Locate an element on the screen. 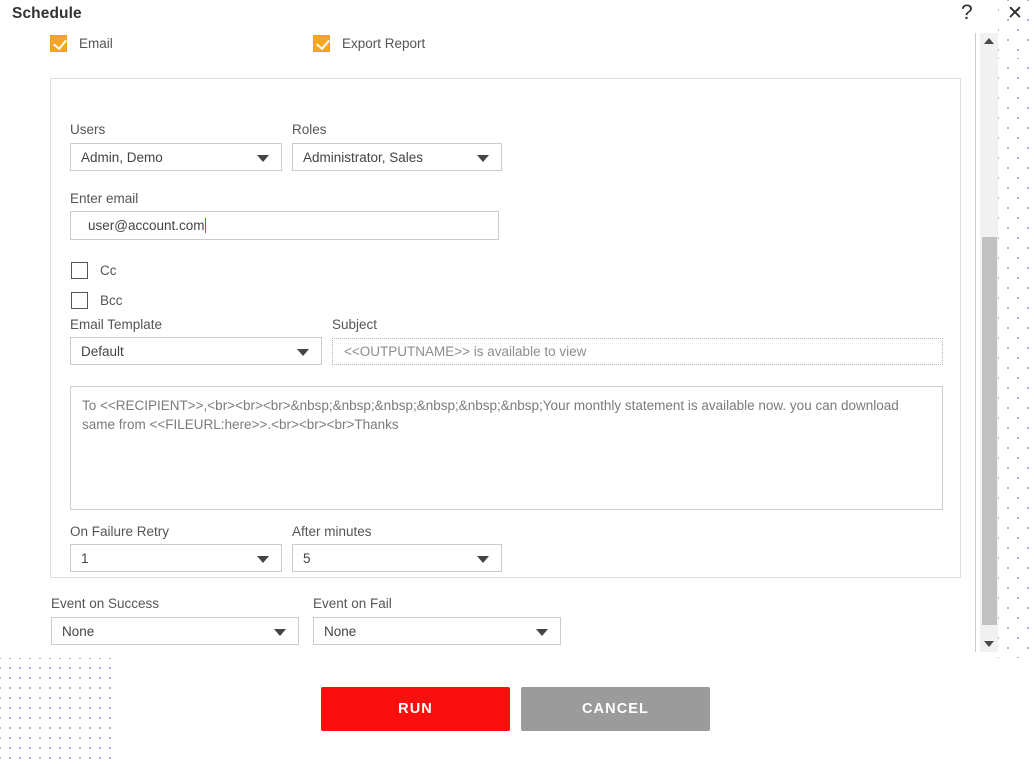 This screenshot has width=1034, height=765. on-failure-retry-select-value: 1 is located at coordinates (85, 558).